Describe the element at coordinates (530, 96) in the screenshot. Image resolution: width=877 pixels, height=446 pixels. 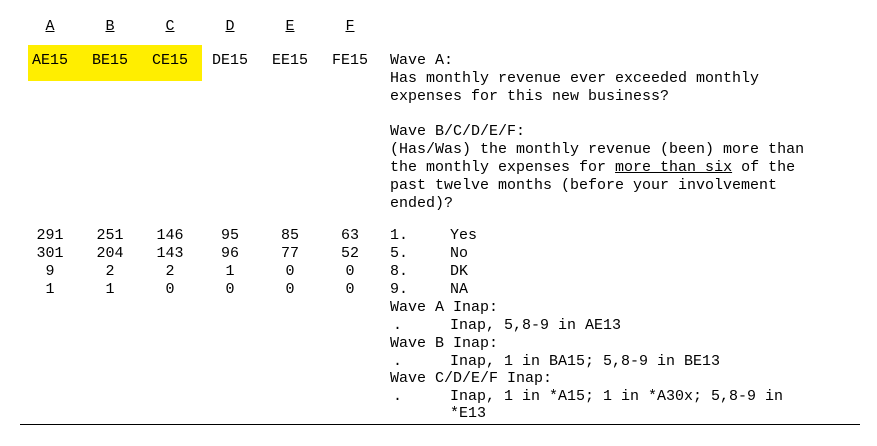
I see `wave-a-question-line: expenses for this new business?` at that location.